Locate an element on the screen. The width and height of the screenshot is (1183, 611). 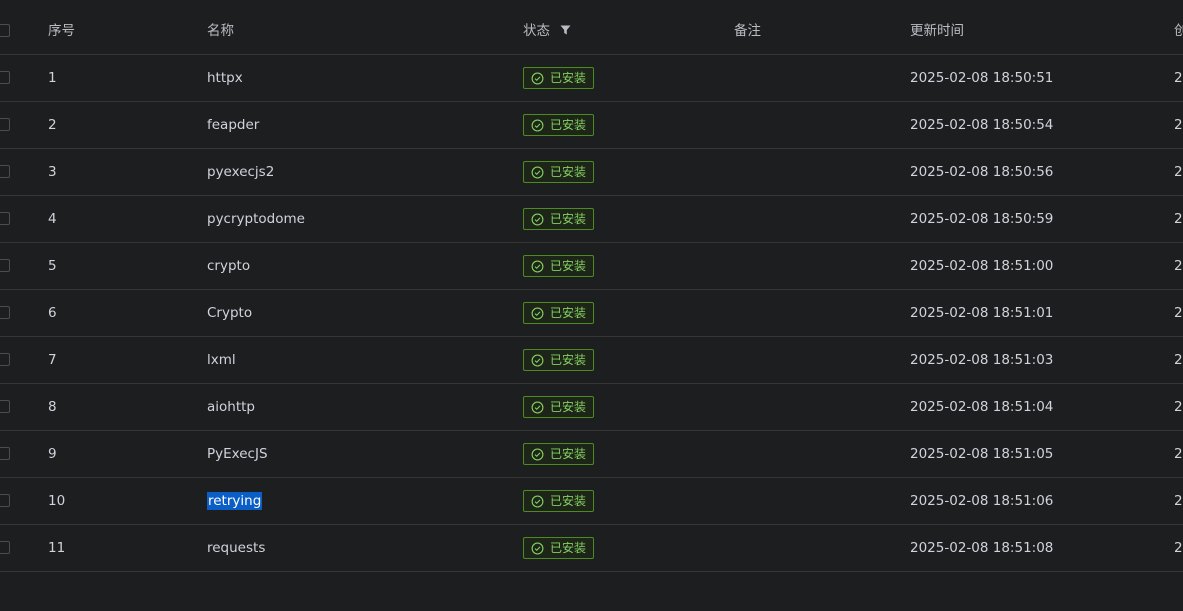
table-row: 11 requests 已安装 2025-02-08 18:51:08 2 is located at coordinates (591, 548).